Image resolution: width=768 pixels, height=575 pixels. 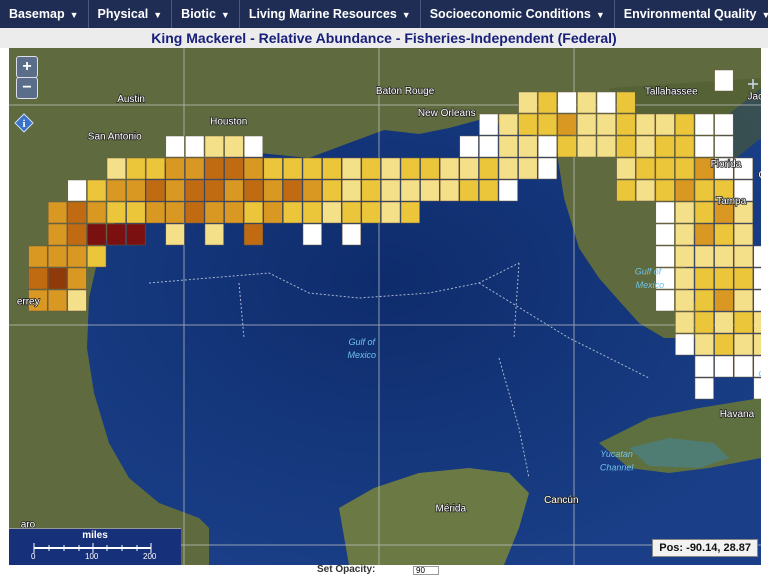 What do you see at coordinates (518, 14) in the screenshot?
I see `menu-socioeconomic-conditions: Socioeconomic Conditions ▼` at bounding box center [518, 14].